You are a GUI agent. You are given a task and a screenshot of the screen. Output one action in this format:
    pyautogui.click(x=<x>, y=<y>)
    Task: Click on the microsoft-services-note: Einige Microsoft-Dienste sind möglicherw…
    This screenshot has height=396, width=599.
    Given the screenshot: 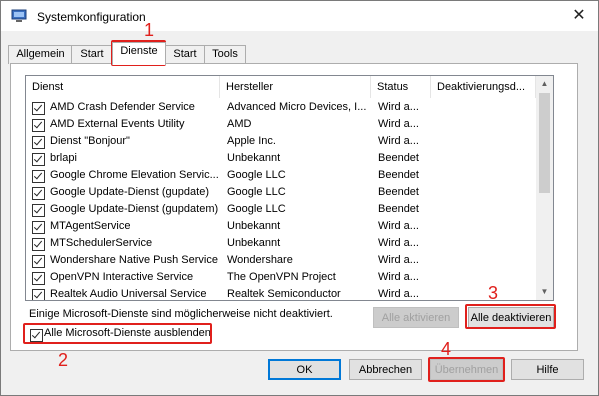 What is the action you would take?
    pyautogui.click(x=181, y=314)
    